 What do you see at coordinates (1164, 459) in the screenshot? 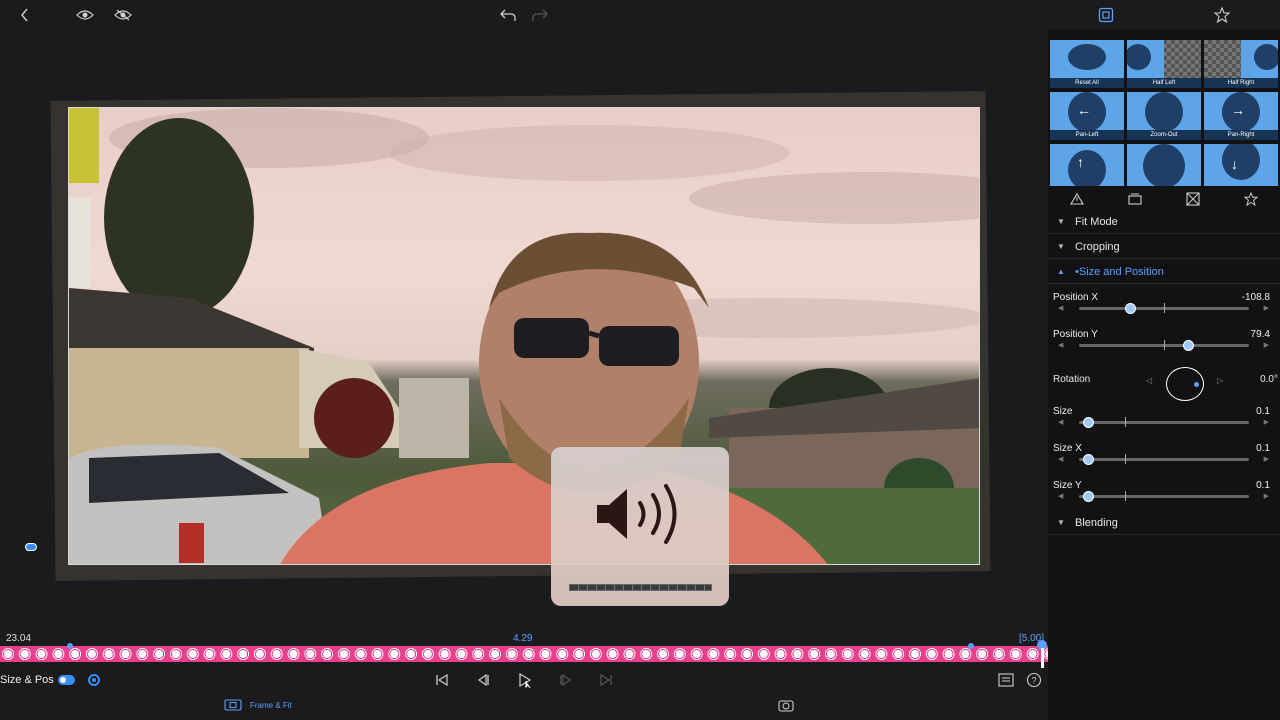
I see `size-x-slider` at bounding box center [1164, 459].